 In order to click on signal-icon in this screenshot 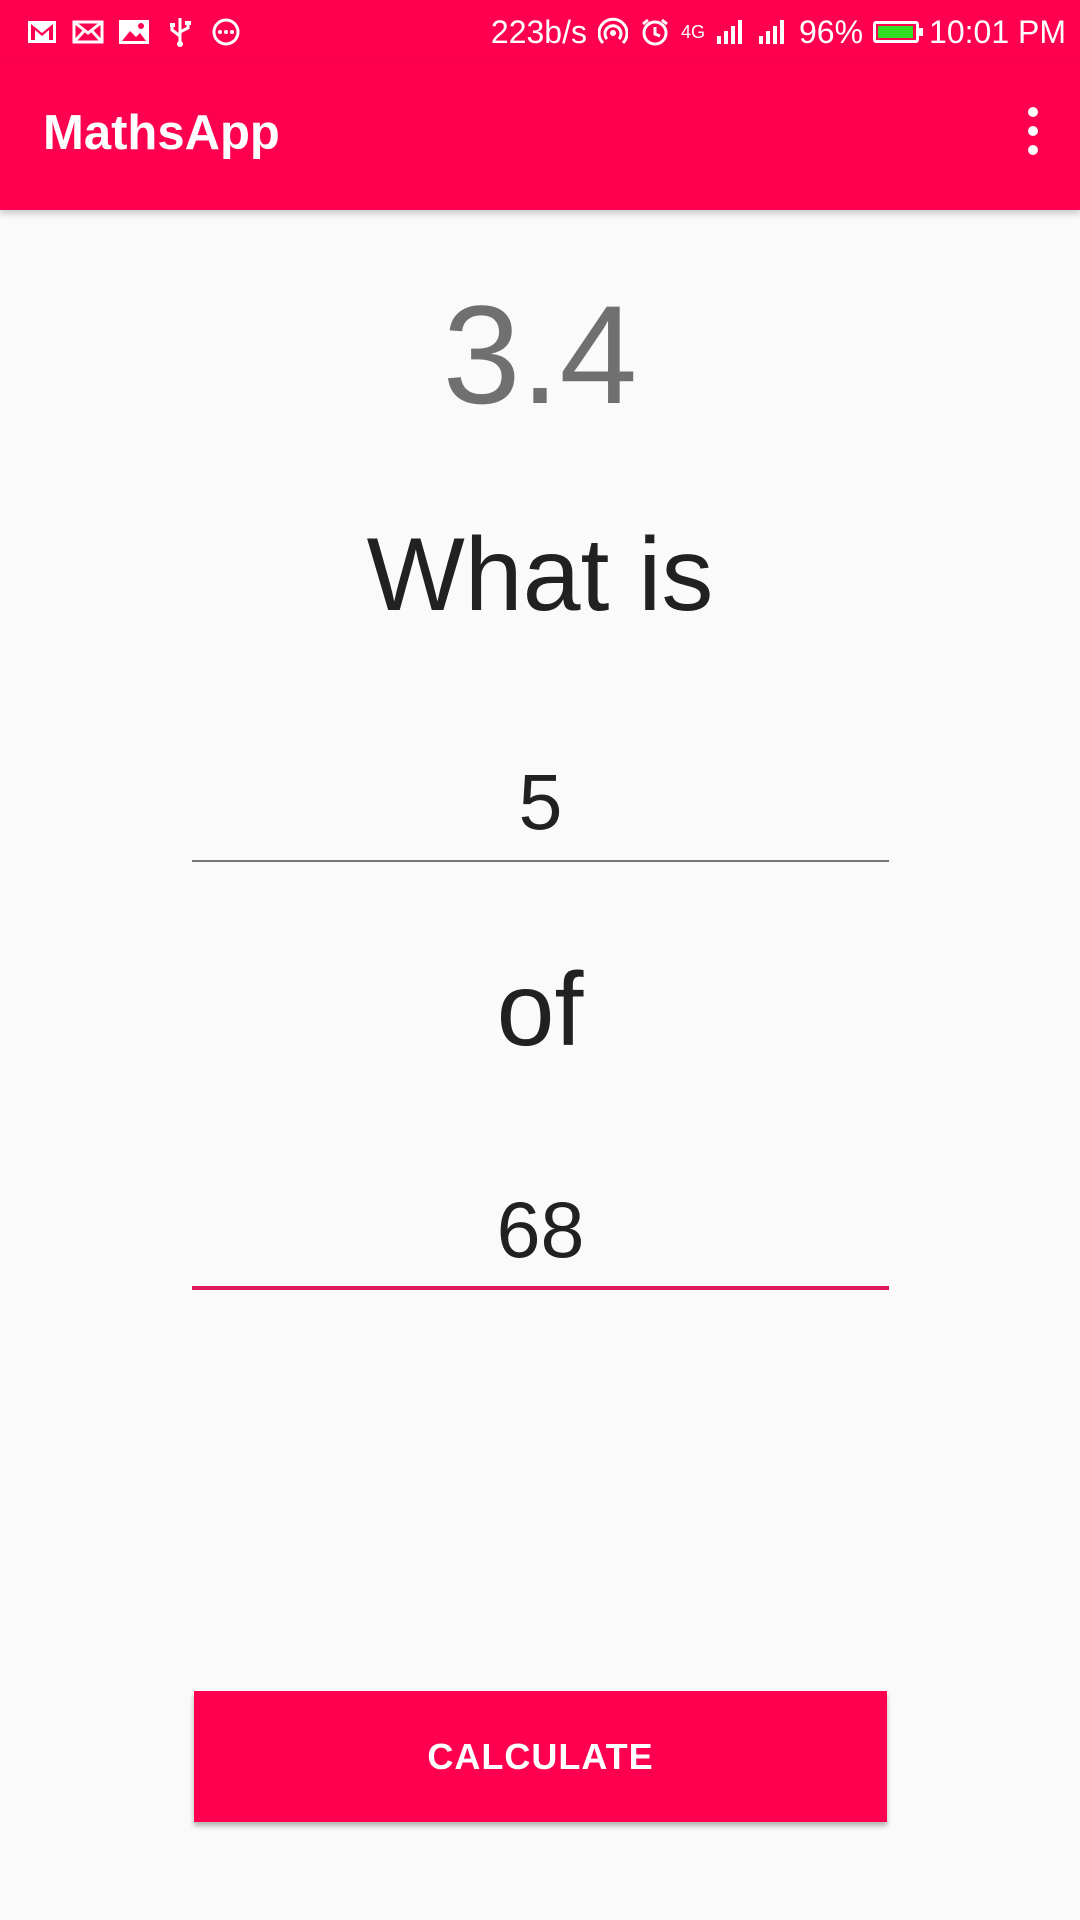, I will do `click(731, 32)`.